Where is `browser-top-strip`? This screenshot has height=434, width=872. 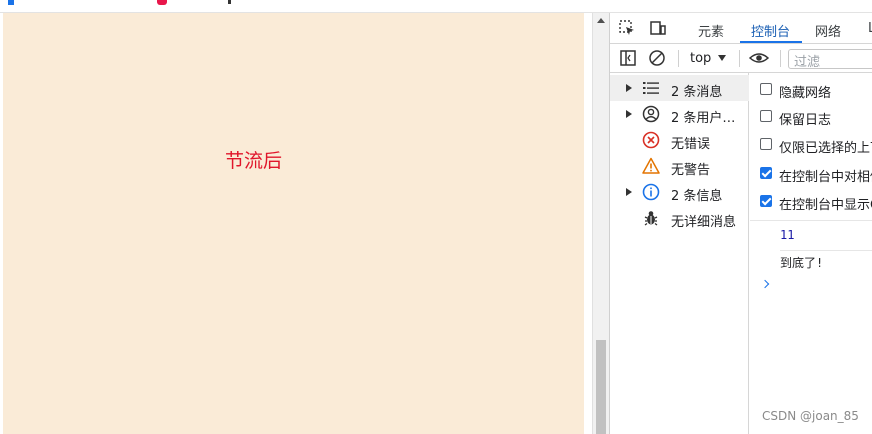 browser-top-strip is located at coordinates (436, 6).